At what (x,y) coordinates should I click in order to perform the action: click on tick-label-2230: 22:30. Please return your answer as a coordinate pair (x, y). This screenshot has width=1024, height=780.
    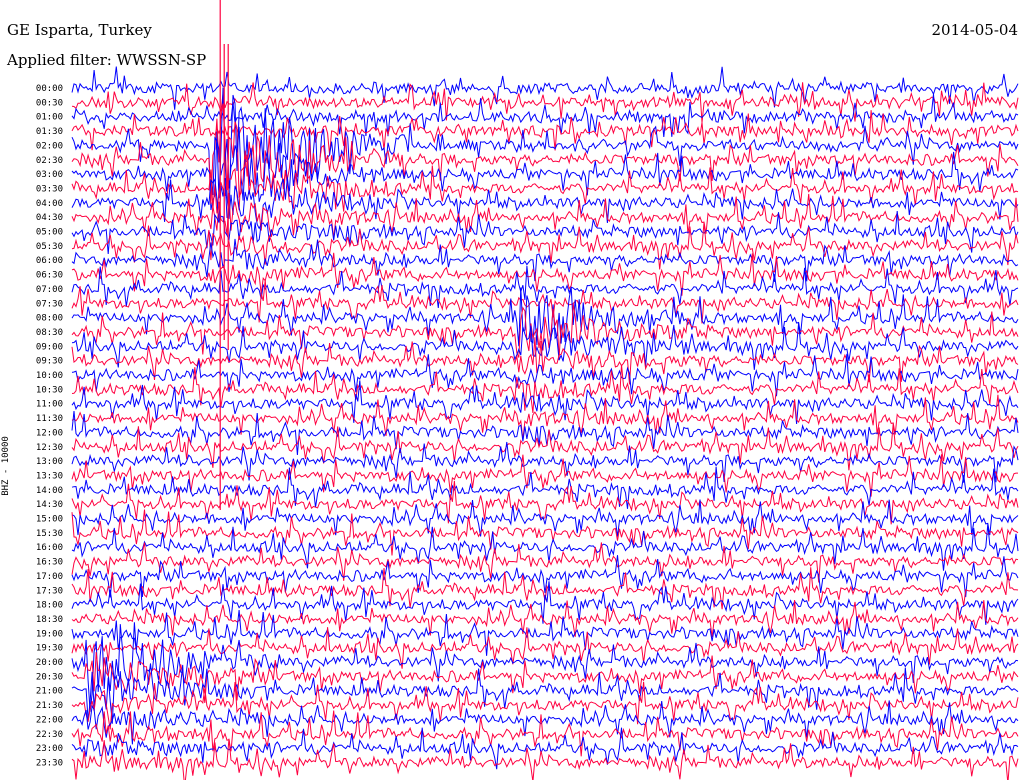
    Looking at the image, I should click on (49, 735).